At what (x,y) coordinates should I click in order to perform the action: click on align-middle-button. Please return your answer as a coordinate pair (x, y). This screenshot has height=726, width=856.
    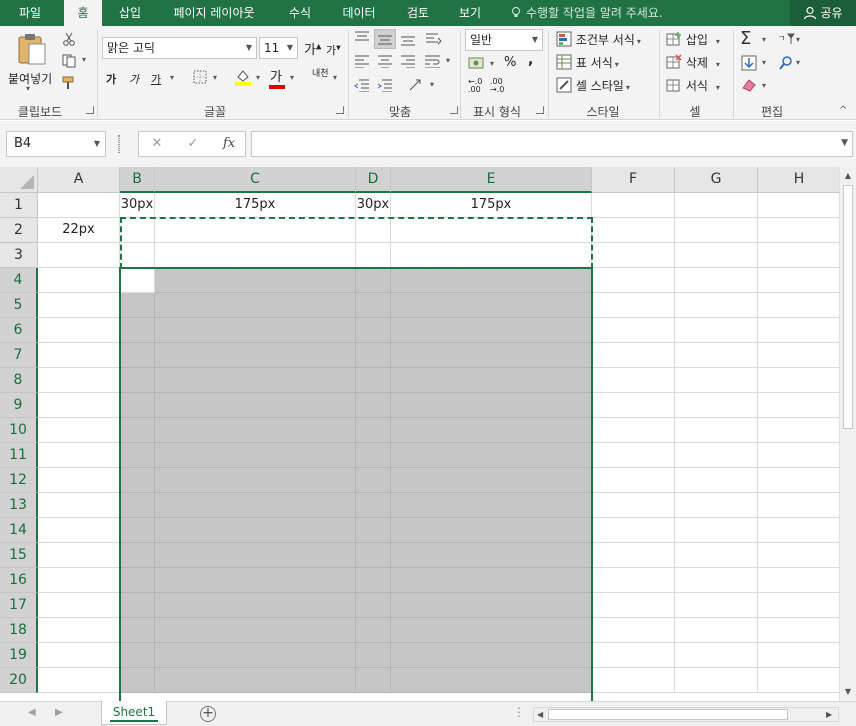
    Looking at the image, I should click on (385, 39).